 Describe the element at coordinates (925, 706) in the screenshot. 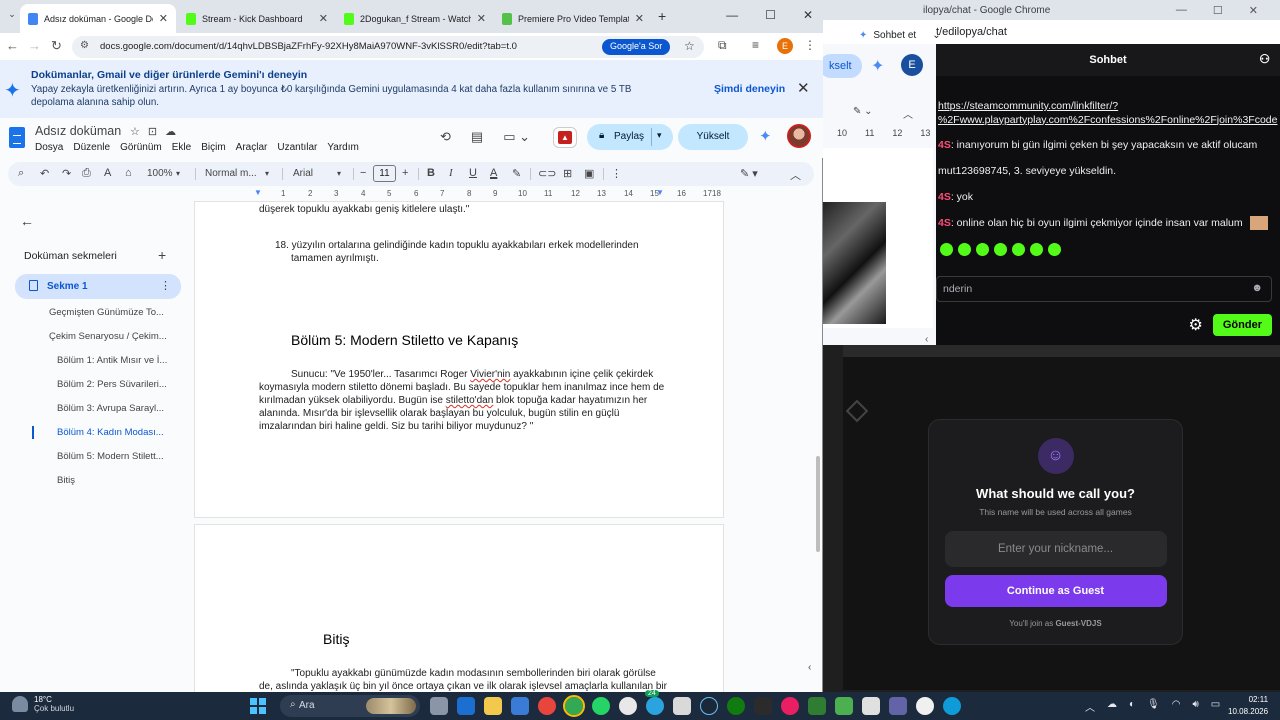

I see `github-icon` at that location.